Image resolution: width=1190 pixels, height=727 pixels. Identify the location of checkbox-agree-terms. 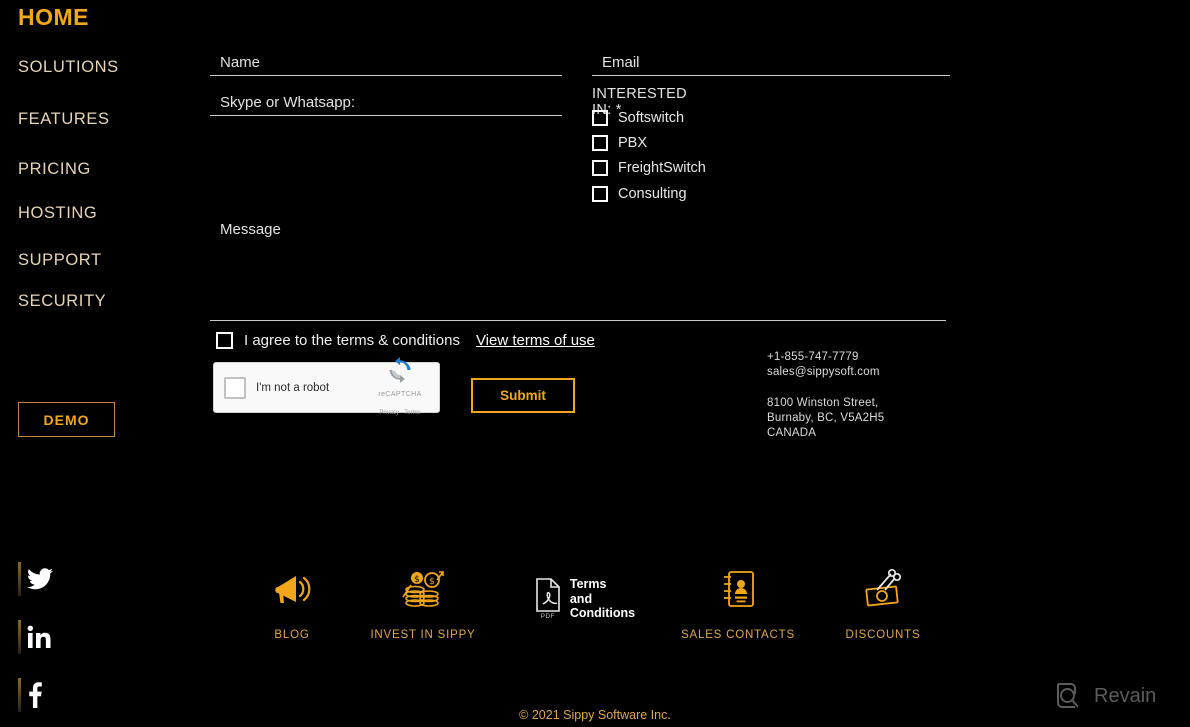
(224, 340).